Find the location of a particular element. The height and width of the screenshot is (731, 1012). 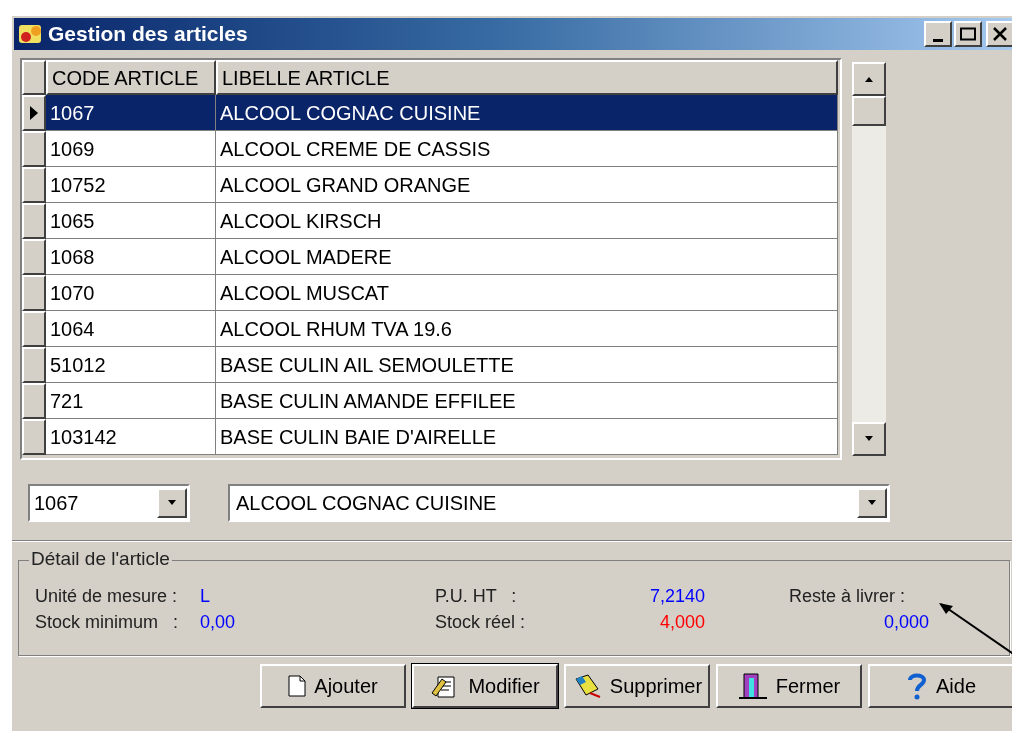

field-value: 7,2140 is located at coordinates (676, 596).